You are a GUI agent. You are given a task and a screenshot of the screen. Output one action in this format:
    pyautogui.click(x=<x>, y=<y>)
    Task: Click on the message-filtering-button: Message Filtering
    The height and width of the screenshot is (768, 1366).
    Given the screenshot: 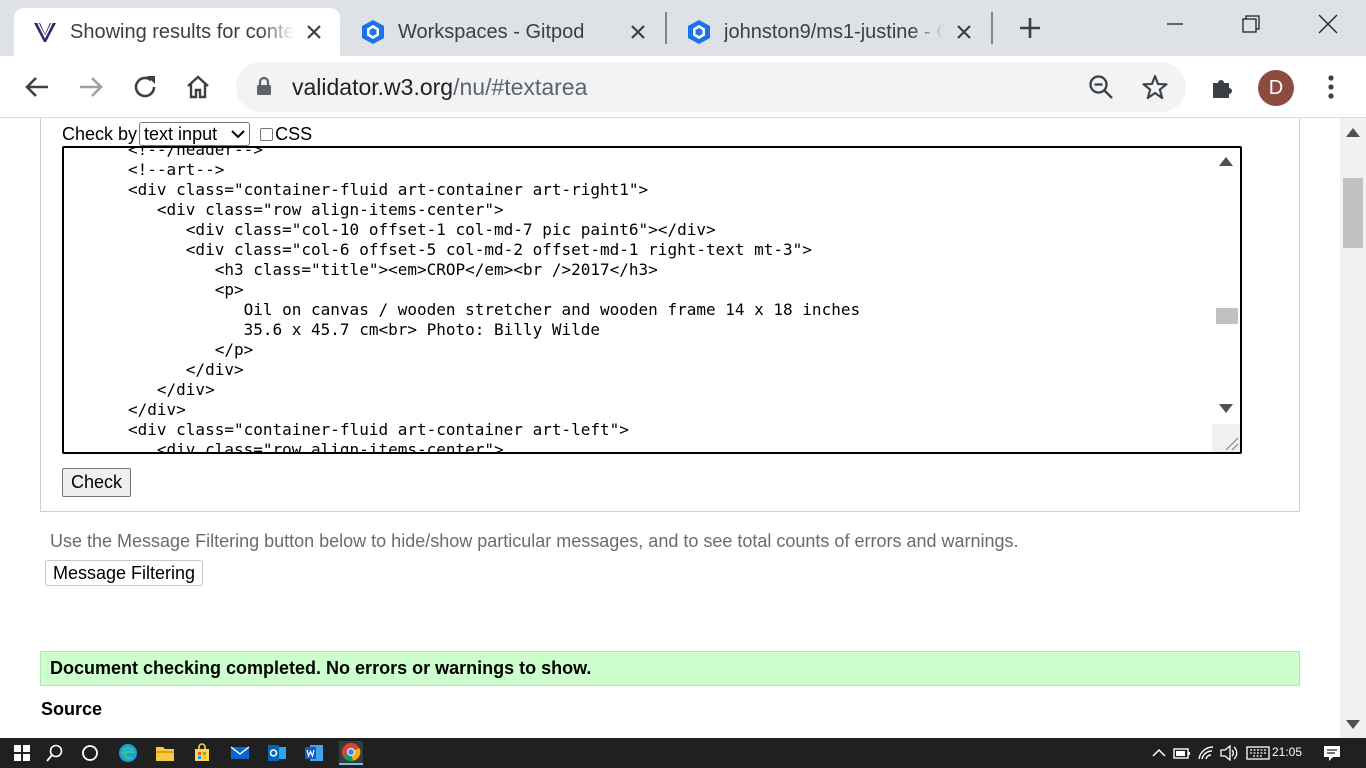 What is the action you would take?
    pyautogui.click(x=124, y=573)
    